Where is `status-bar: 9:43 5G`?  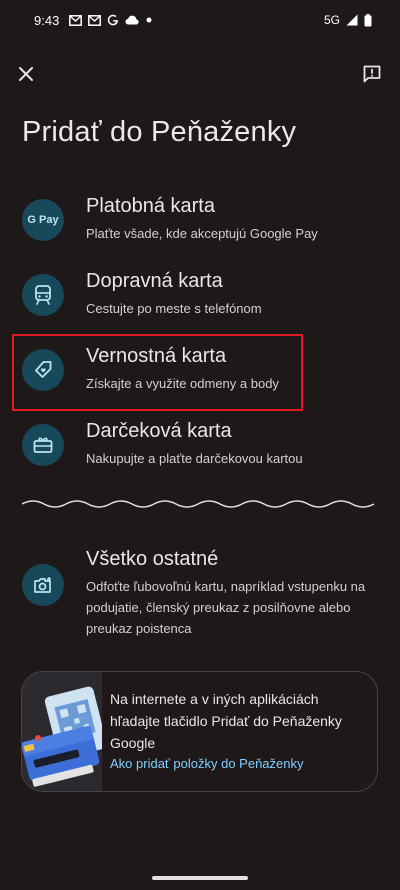
status-bar: 9:43 5G is located at coordinates (200, 20).